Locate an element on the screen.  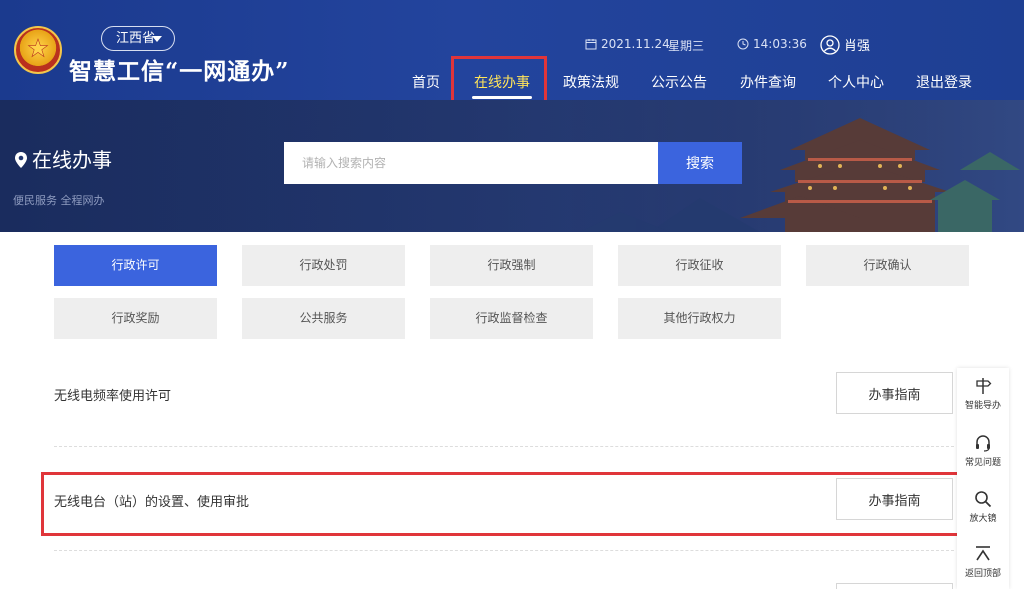
headset-icon is located at coordinates (983, 443).